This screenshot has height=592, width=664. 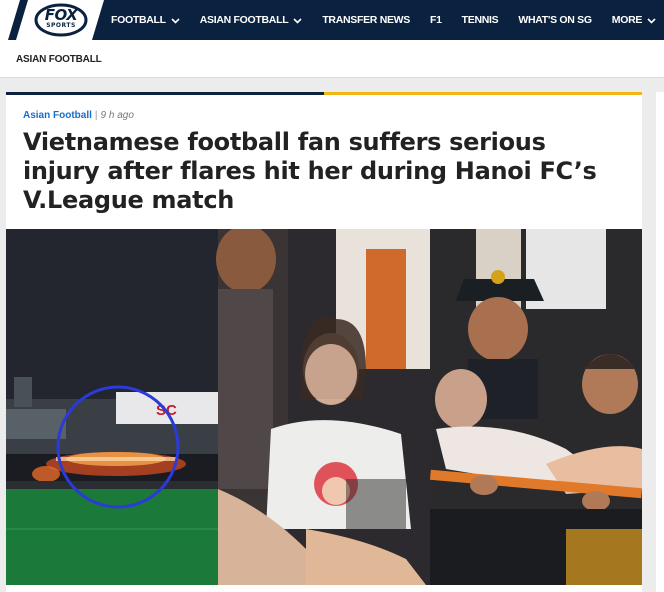 I want to click on nav-item-football: FOOTBALL, so click(x=145, y=20).